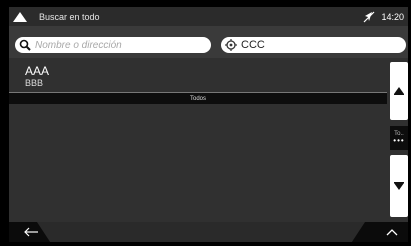 This screenshot has width=411, height=246. I want to click on no-gps-icon, so click(369, 16).